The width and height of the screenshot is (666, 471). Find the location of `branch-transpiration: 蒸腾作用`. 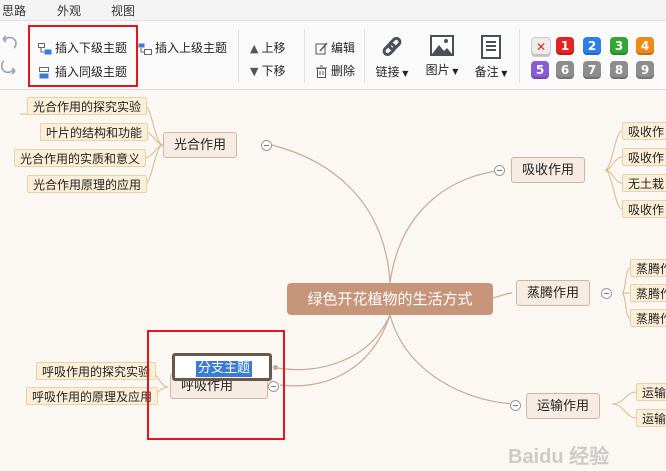

branch-transpiration: 蒸腾作用 is located at coordinates (553, 293).